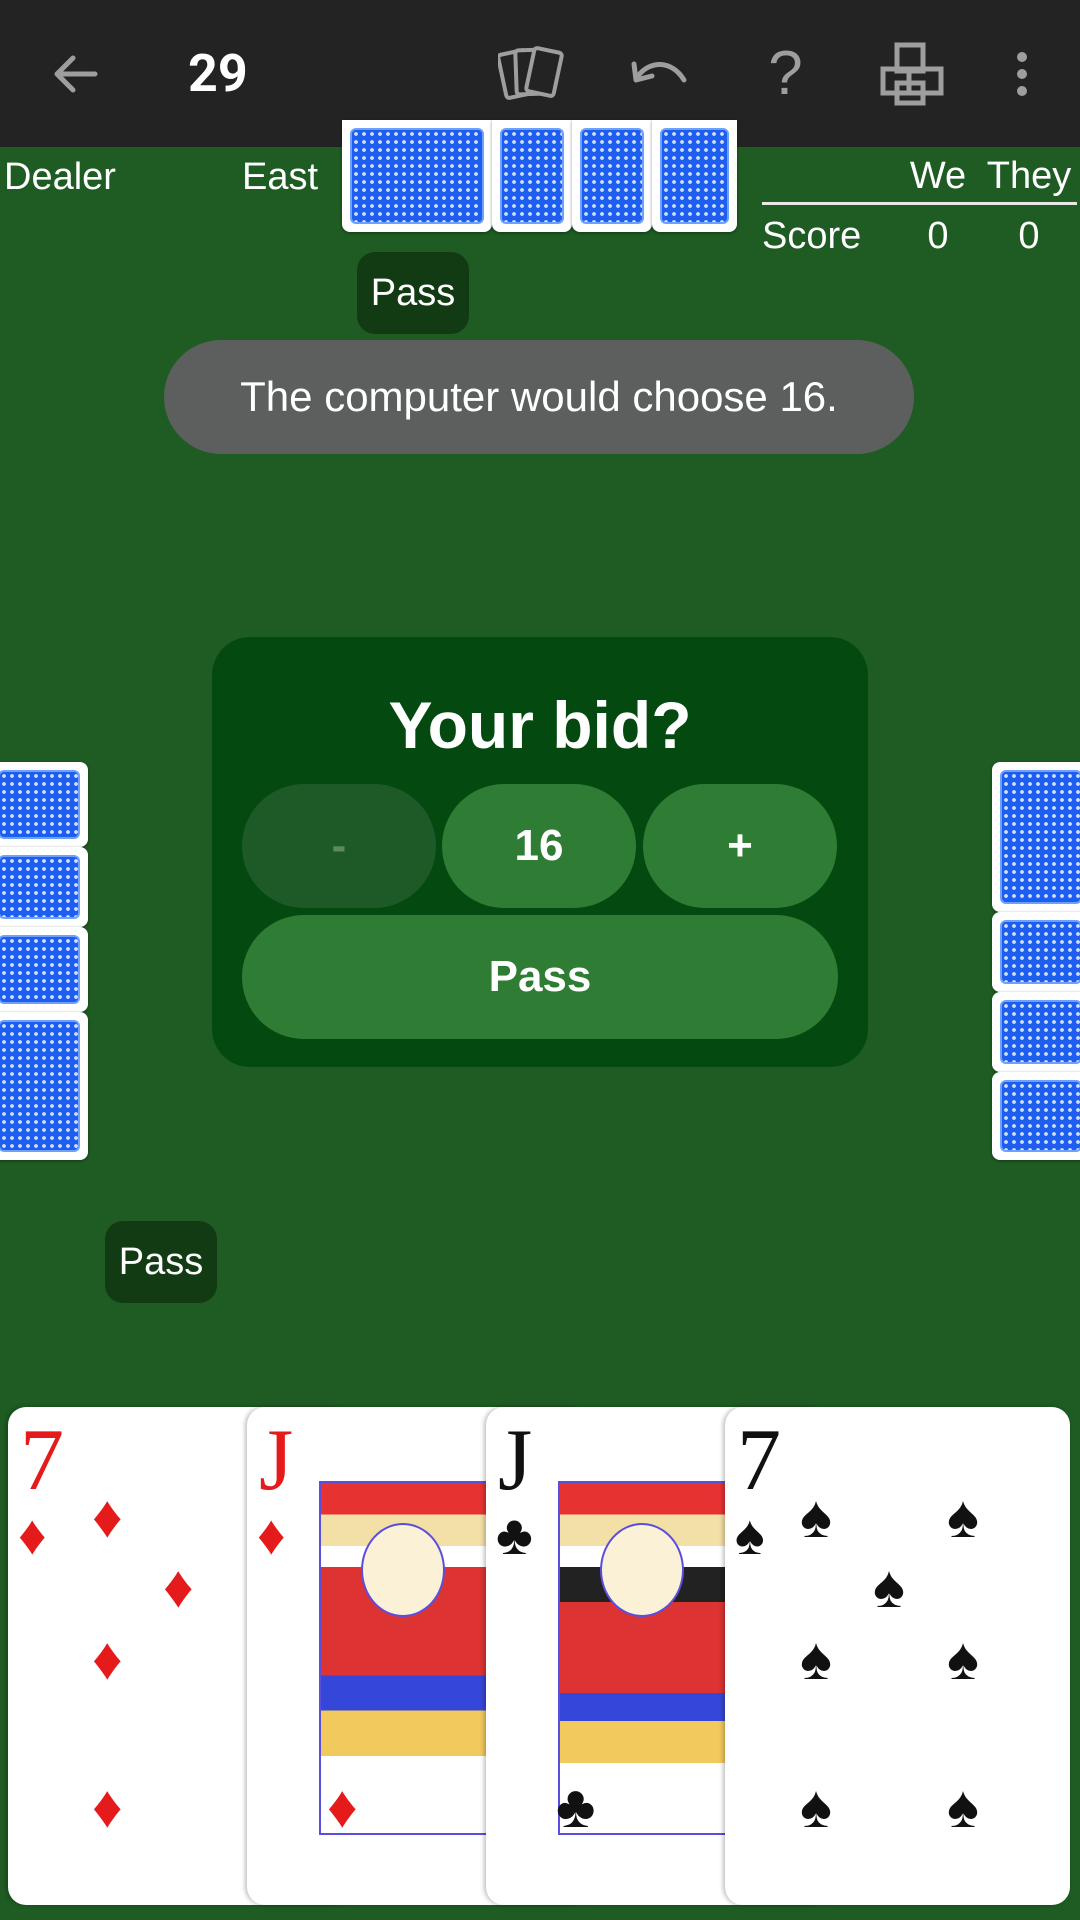  Describe the element at coordinates (75, 73) in the screenshot. I see `back-arrow-icon` at that location.